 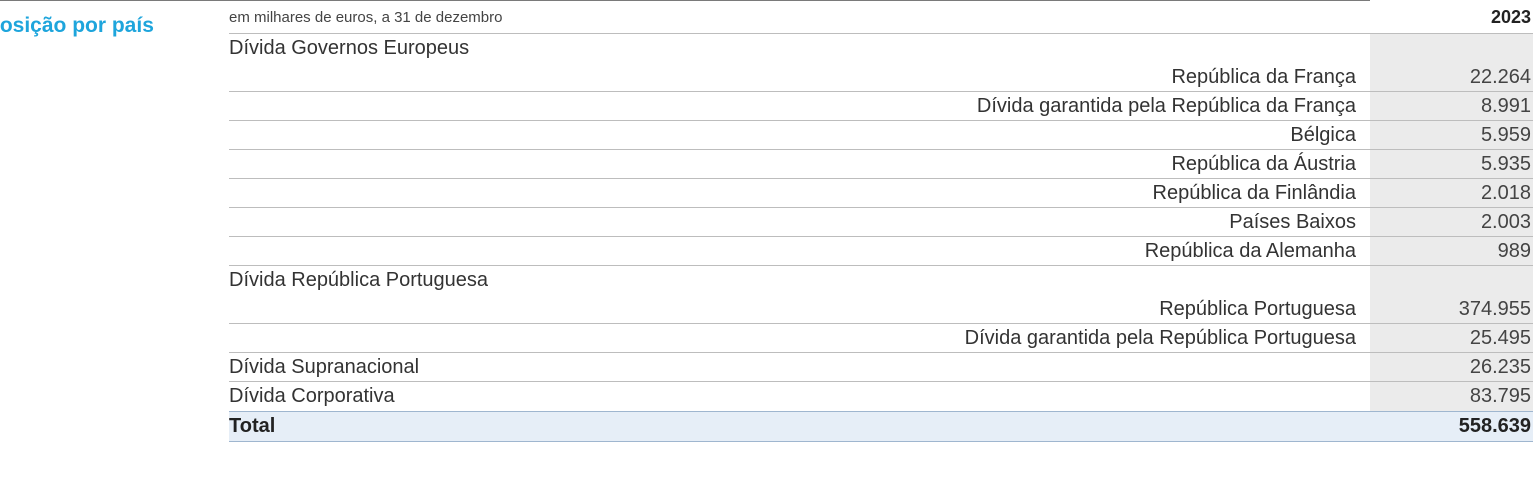 I want to click on row-label: República Portuguesa, so click(x=1257, y=309).